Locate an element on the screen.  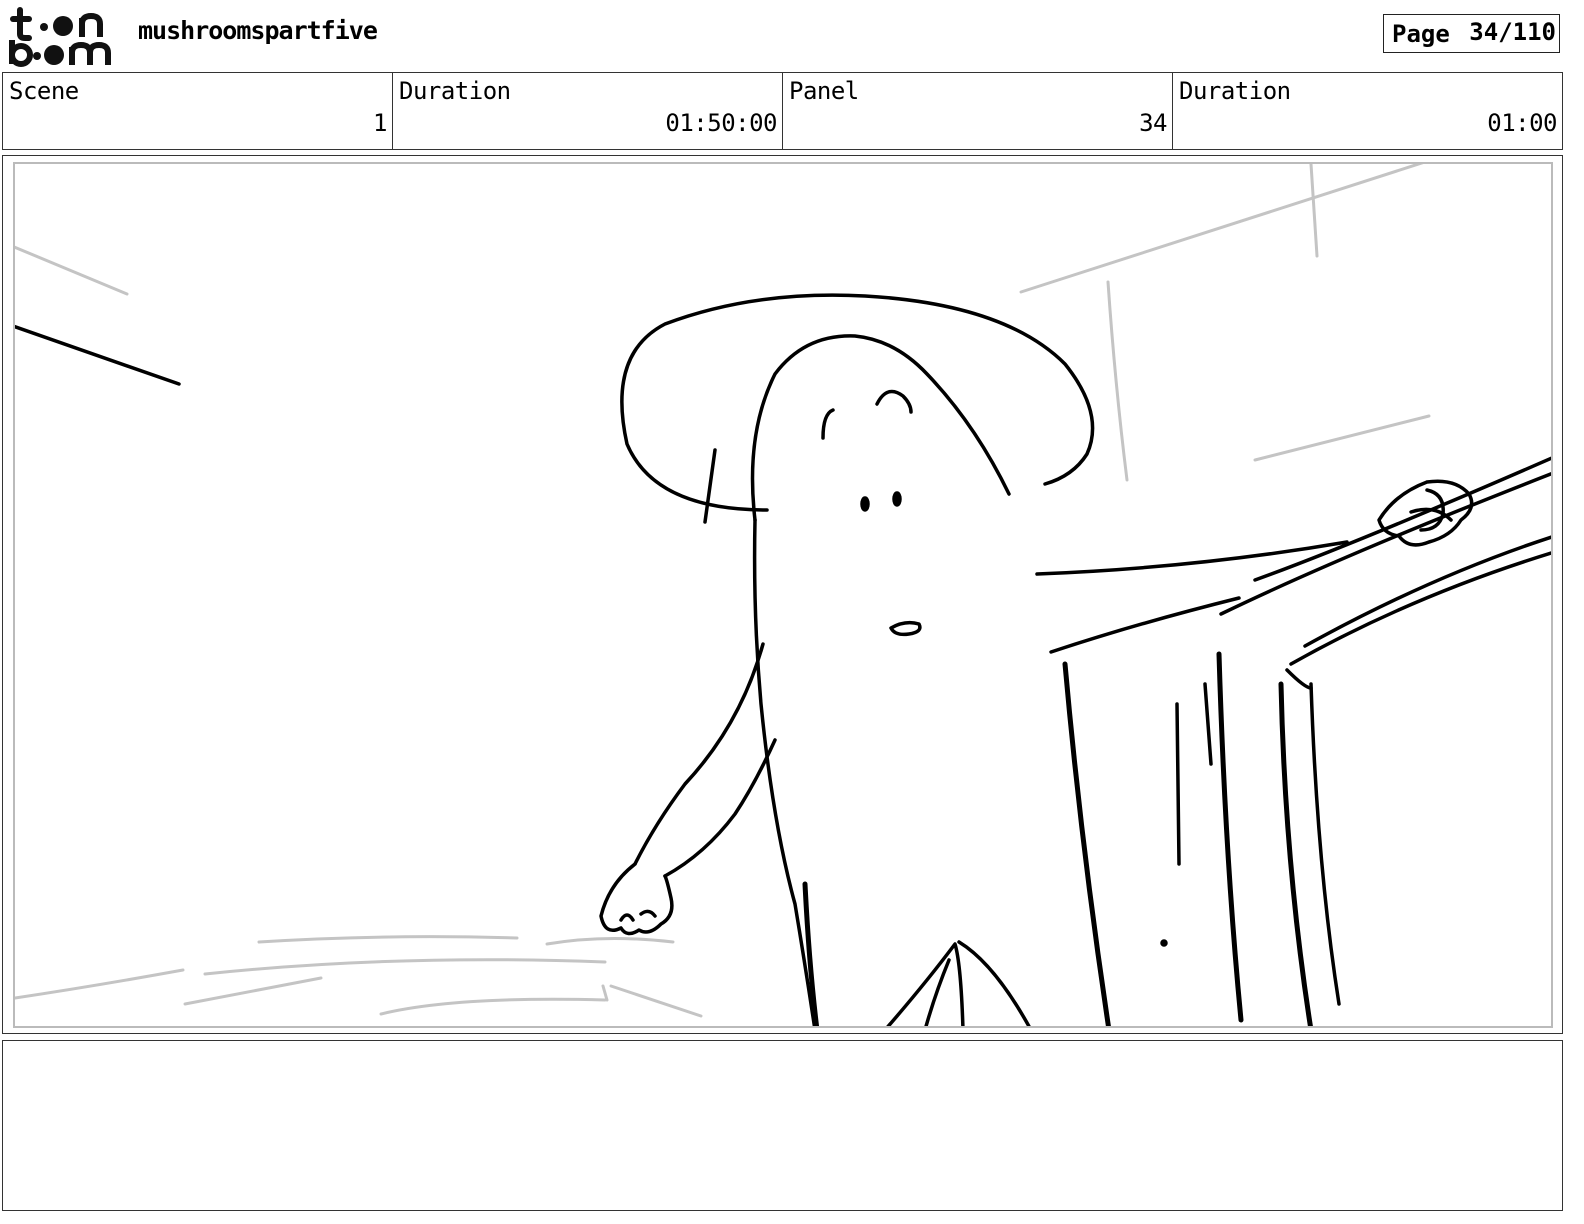
page-label: Page is located at coordinates (1421, 34).